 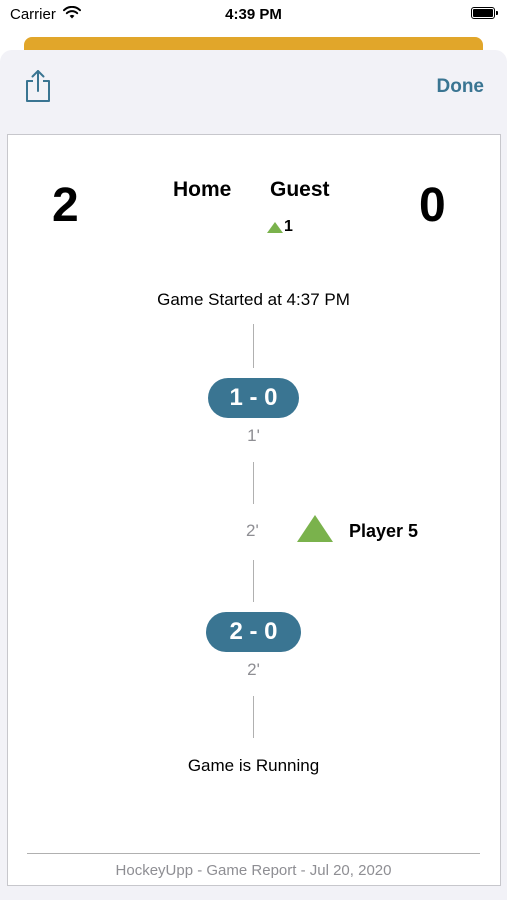 I want to click on penalty-player-name: Player 5, so click(x=384, y=531).